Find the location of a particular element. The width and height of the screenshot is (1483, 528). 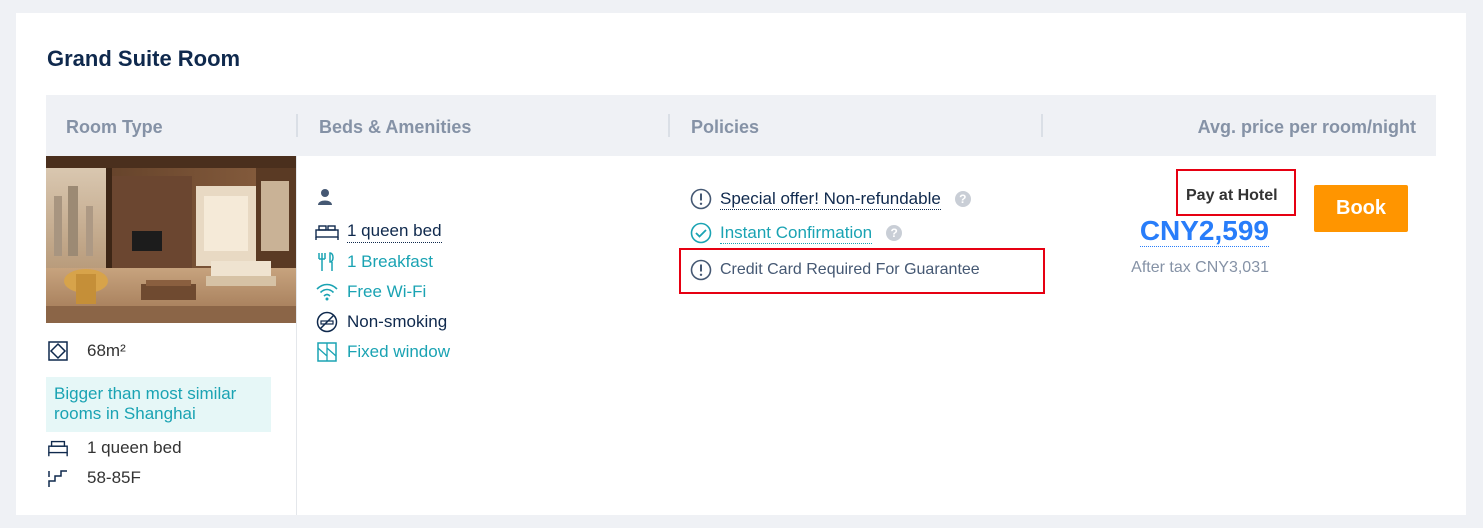

payment-method: Pay at Hotel is located at coordinates (1232, 195).